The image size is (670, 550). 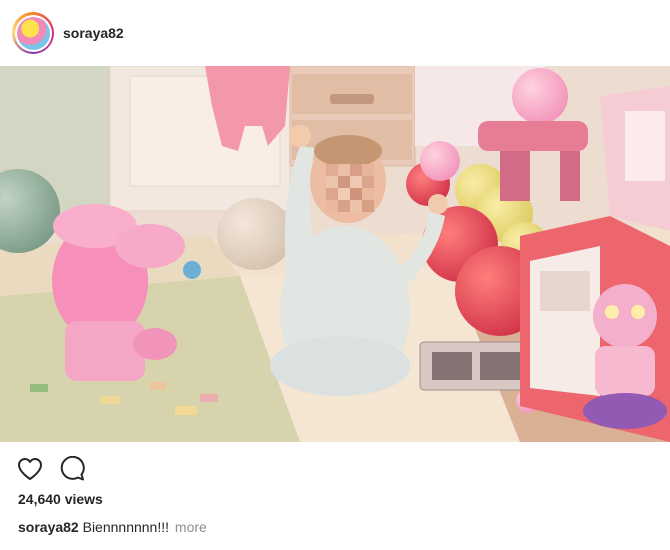 I want to click on like-button, so click(x=30, y=469).